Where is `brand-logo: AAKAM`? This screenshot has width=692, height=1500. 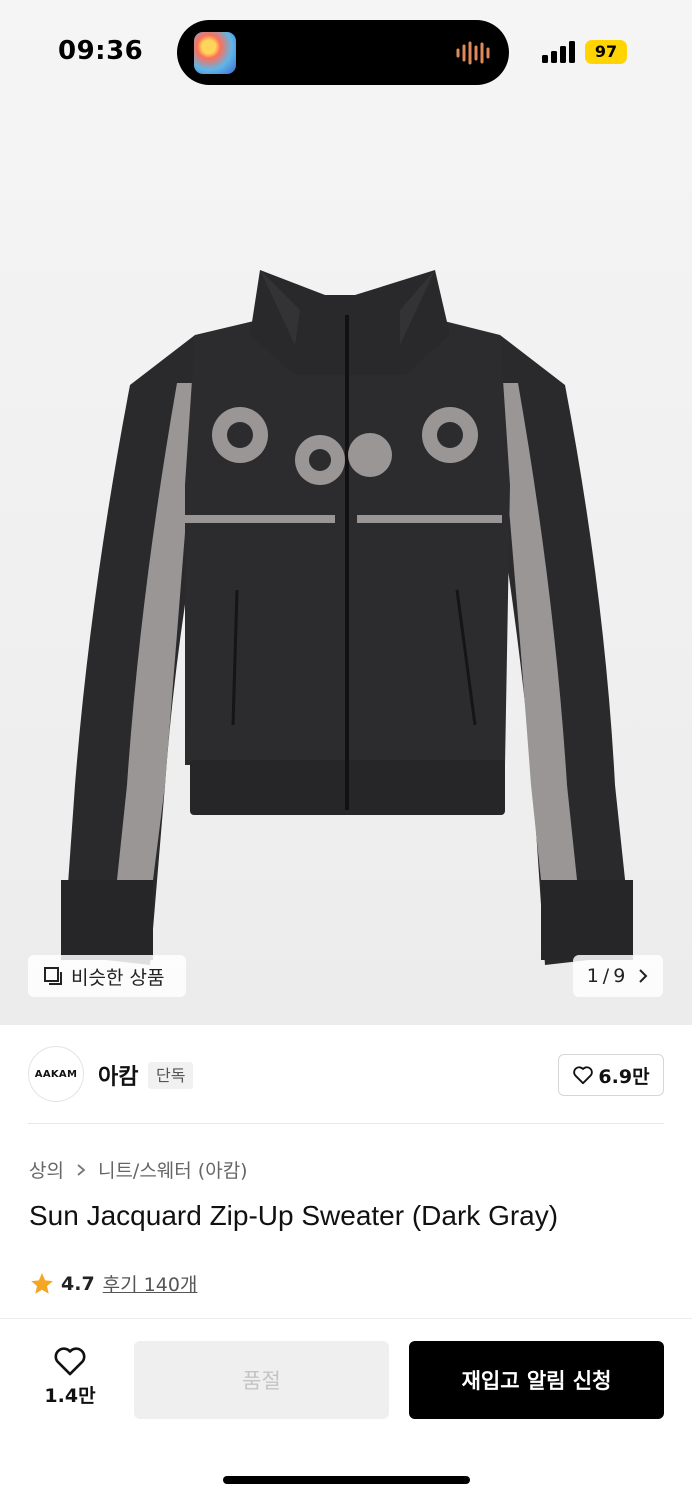
brand-logo: AAKAM is located at coordinates (56, 1074).